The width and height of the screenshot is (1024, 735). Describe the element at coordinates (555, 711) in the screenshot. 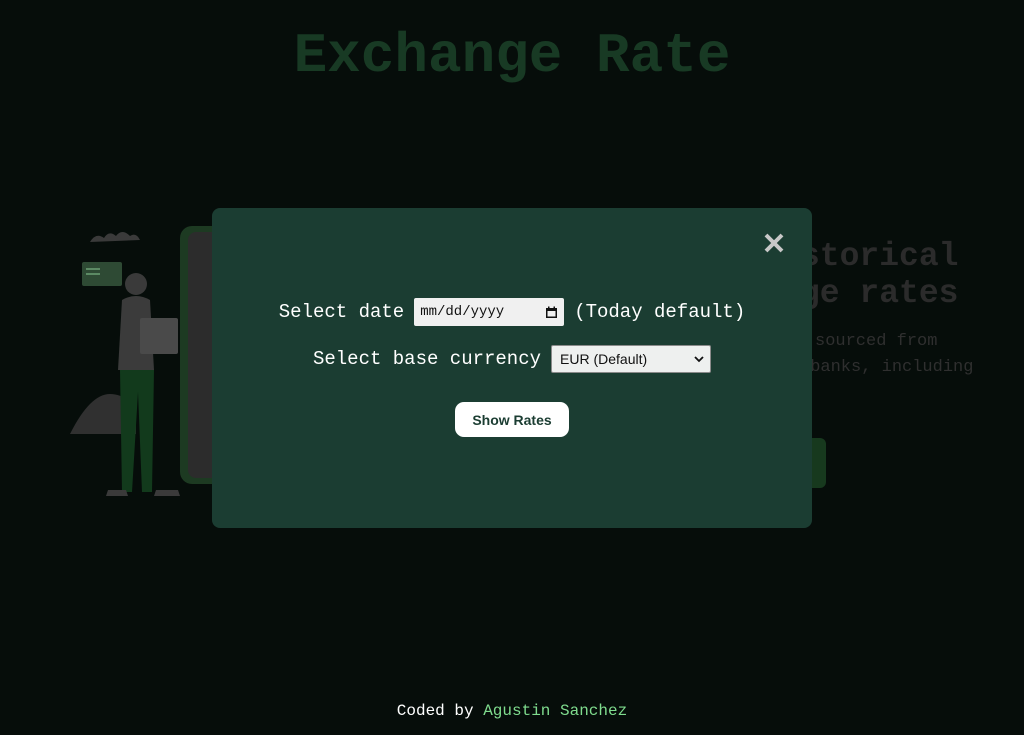

I see `author-link: Agustin Sanchez` at that location.